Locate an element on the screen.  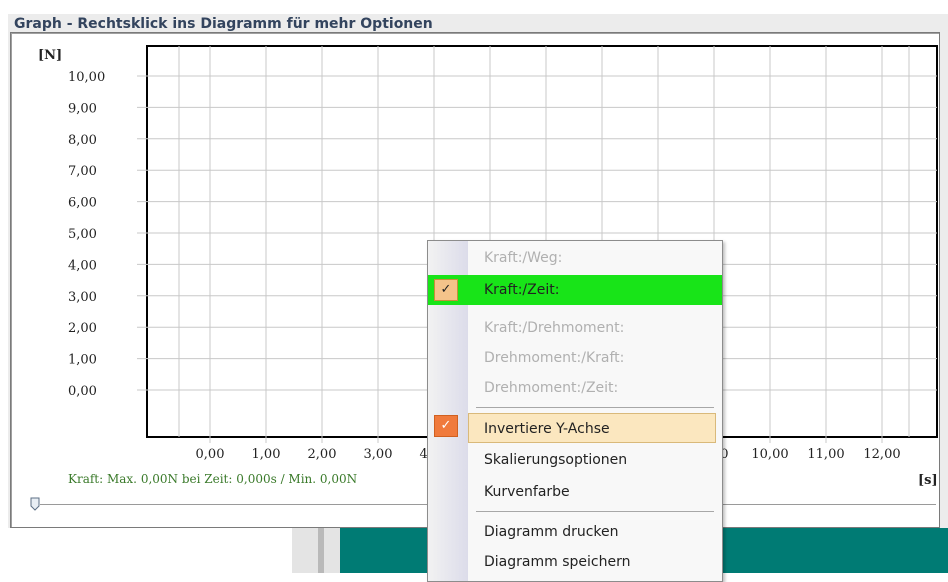
y-tick-label: 2,00 is located at coordinates (82, 328).